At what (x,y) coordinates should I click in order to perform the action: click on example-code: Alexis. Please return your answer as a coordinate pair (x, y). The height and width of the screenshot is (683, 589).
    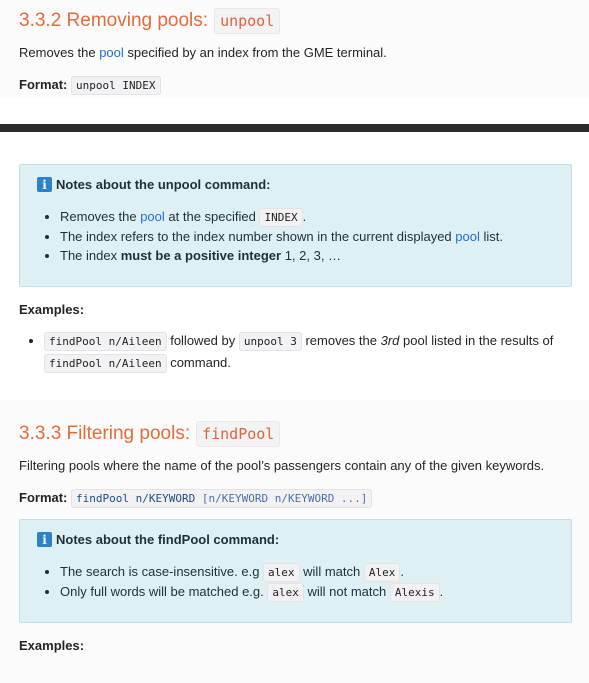
    Looking at the image, I should click on (414, 592).